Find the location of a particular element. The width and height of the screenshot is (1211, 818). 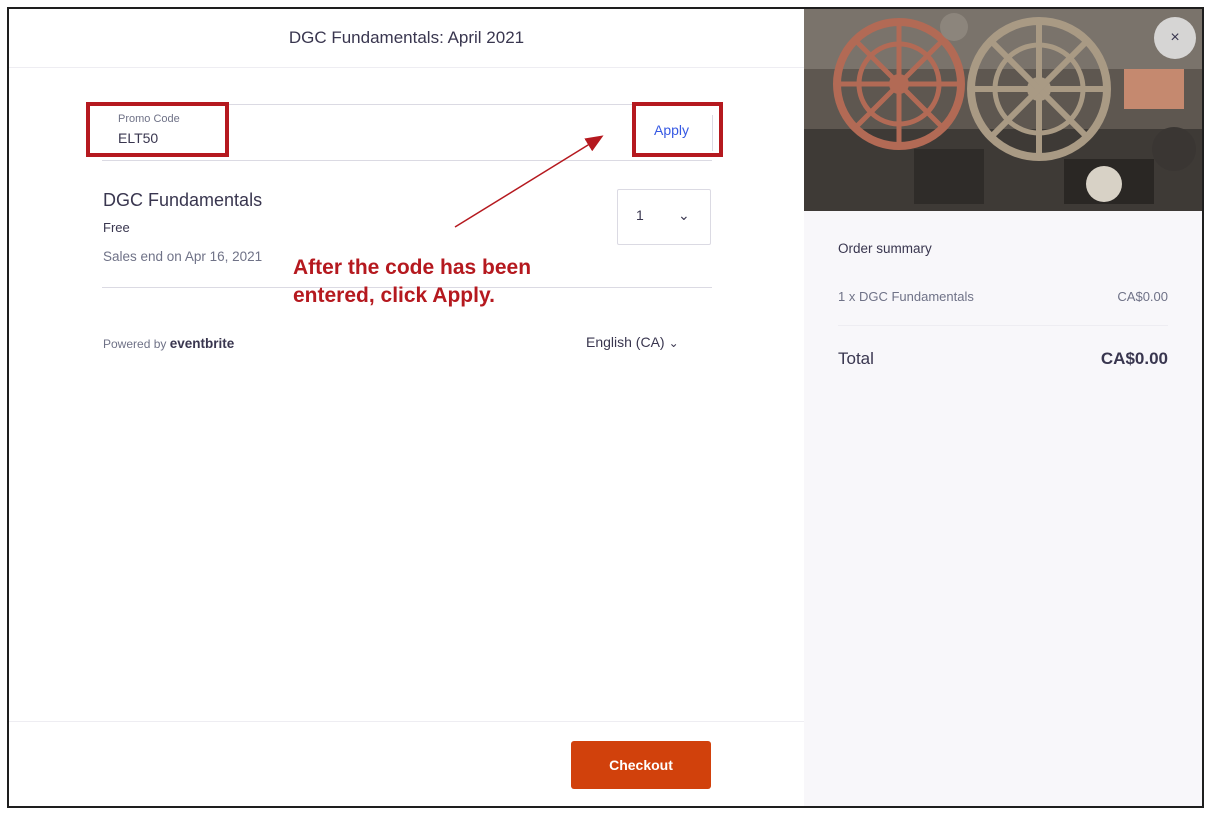

promo-highlight-box is located at coordinates (157, 129).